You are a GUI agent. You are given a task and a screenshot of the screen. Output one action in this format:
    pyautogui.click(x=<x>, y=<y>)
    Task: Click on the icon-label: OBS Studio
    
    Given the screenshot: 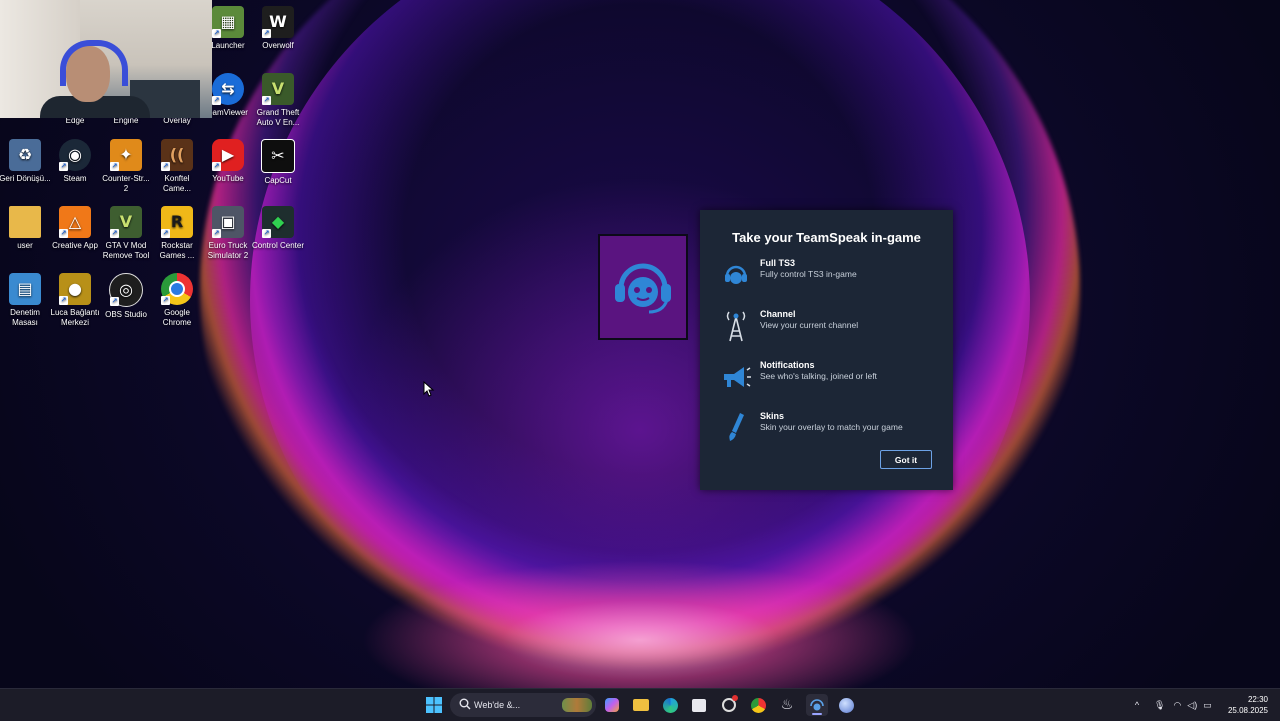 What is the action you would take?
    pyautogui.click(x=126, y=314)
    